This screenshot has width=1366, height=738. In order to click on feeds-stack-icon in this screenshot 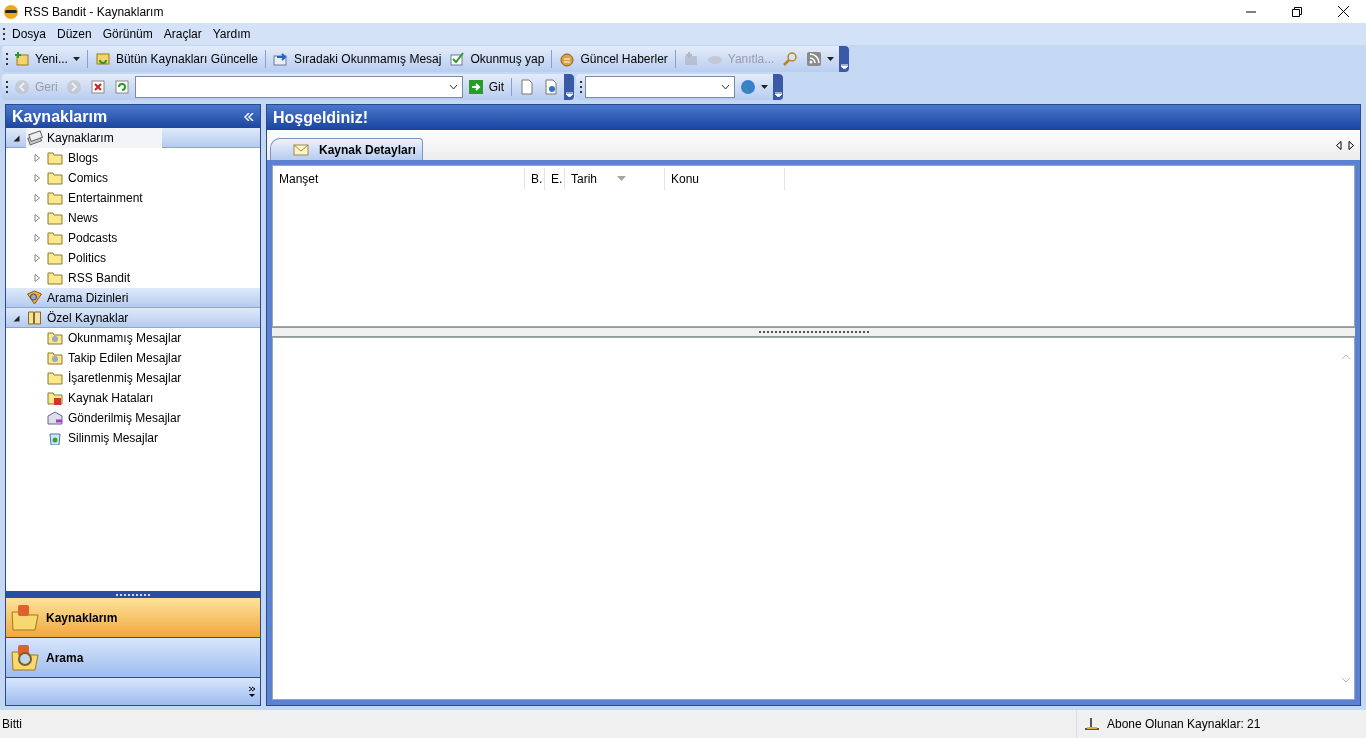, I will do `click(34, 137)`.